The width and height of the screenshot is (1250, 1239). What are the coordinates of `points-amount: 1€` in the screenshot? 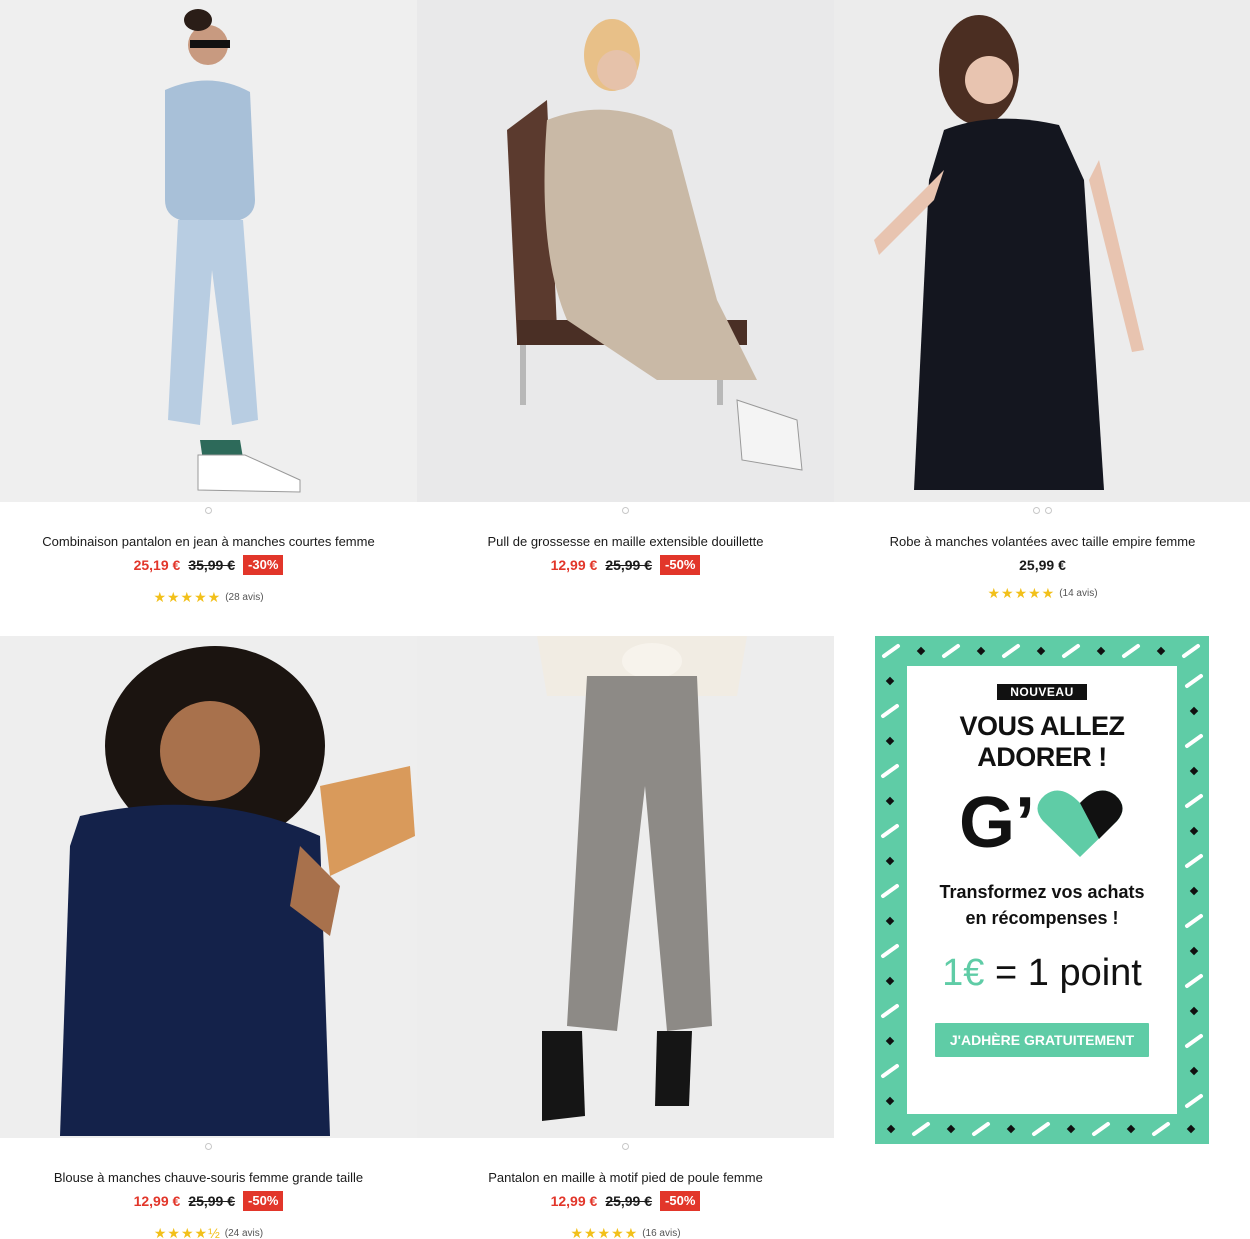 It's located at (963, 973).